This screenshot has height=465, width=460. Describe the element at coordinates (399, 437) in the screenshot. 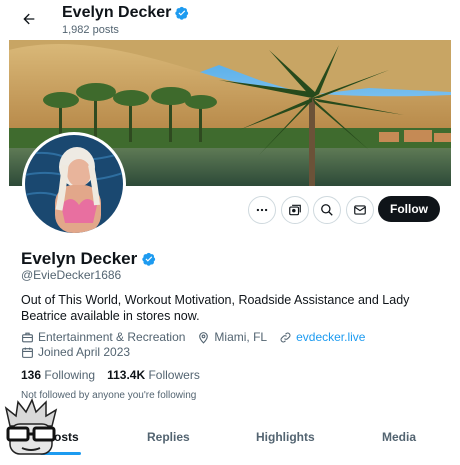

I see `tab-media: Media` at that location.